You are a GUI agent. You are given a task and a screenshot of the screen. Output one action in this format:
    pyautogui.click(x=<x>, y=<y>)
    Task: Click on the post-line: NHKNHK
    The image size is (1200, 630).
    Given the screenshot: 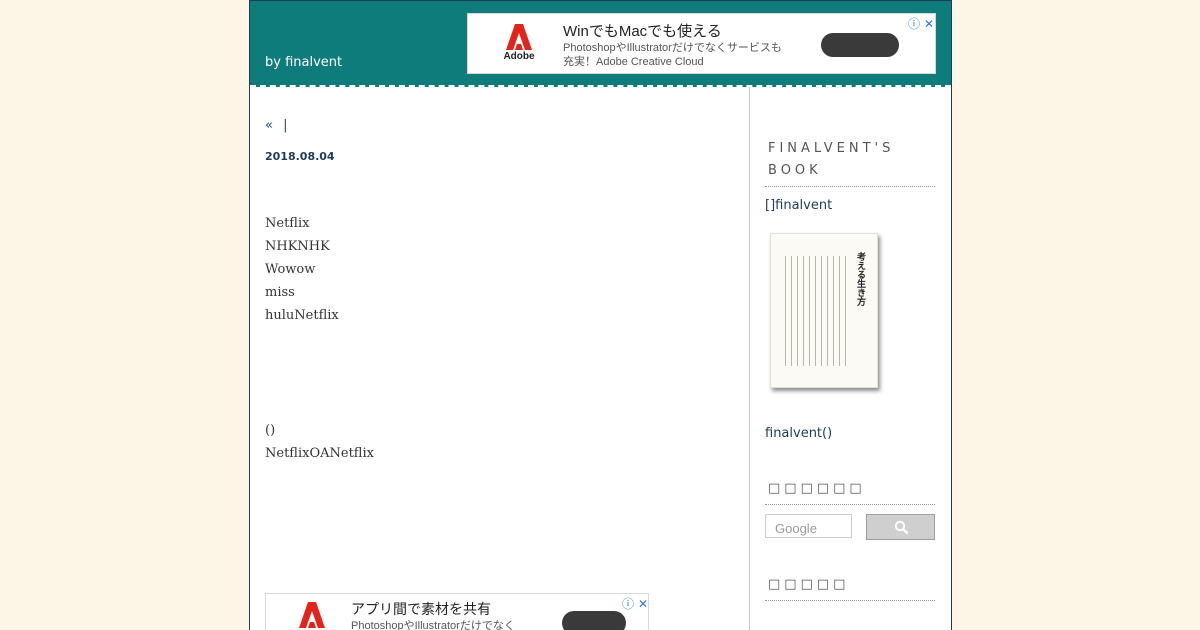 What is the action you would take?
    pyautogui.click(x=297, y=246)
    